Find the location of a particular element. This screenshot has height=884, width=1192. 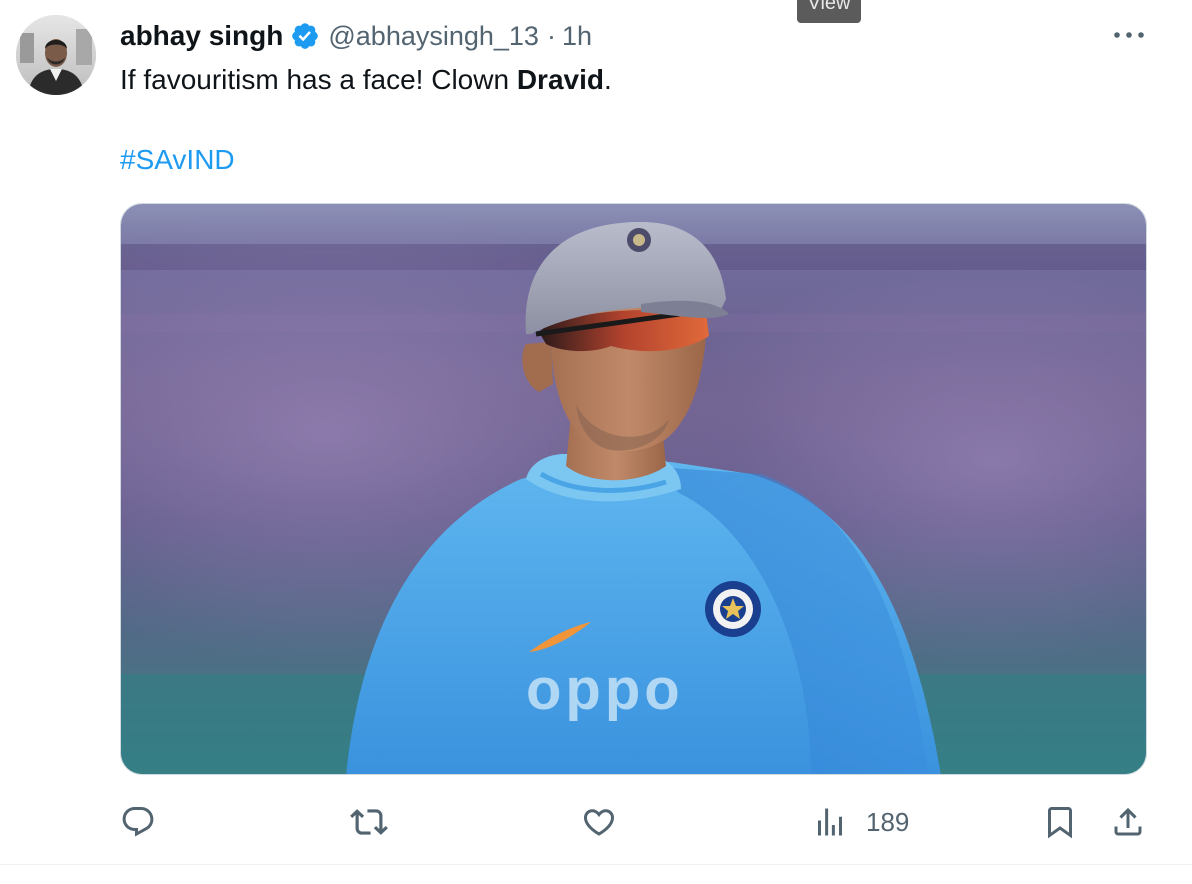

share-icon is located at coordinates (1128, 821).